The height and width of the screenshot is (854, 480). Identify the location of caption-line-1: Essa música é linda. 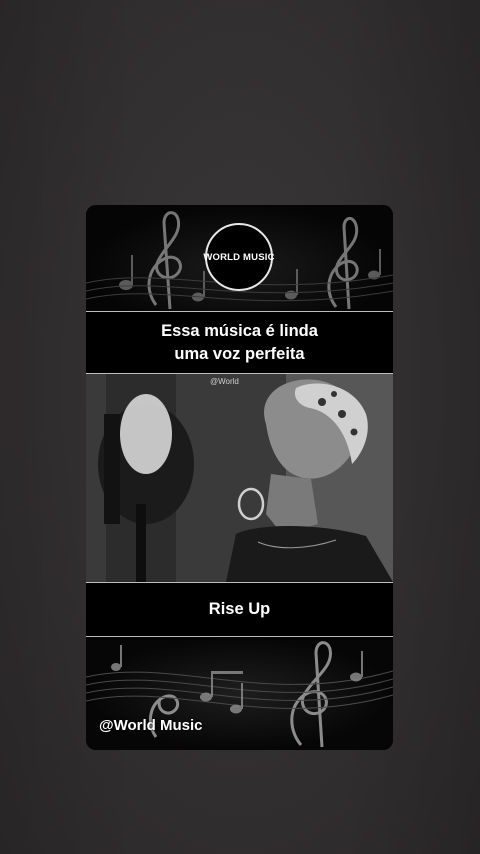
(239, 330).